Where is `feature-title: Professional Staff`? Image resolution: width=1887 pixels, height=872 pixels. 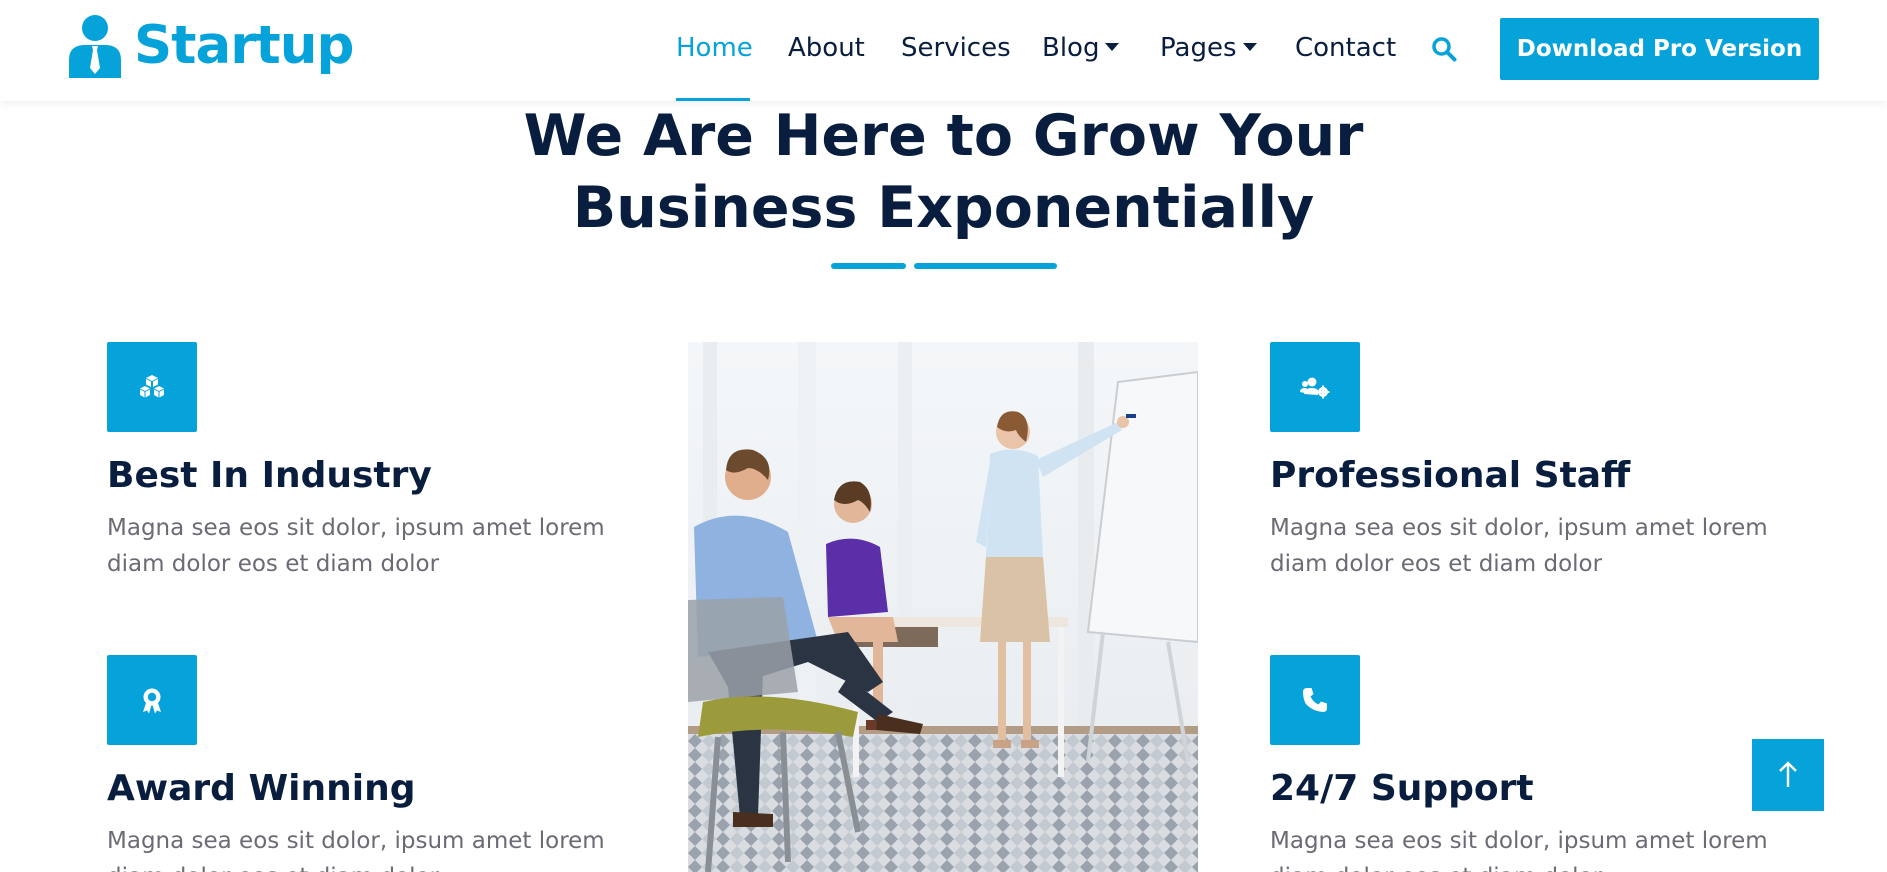
feature-title: Professional Staff is located at coordinates (1450, 475).